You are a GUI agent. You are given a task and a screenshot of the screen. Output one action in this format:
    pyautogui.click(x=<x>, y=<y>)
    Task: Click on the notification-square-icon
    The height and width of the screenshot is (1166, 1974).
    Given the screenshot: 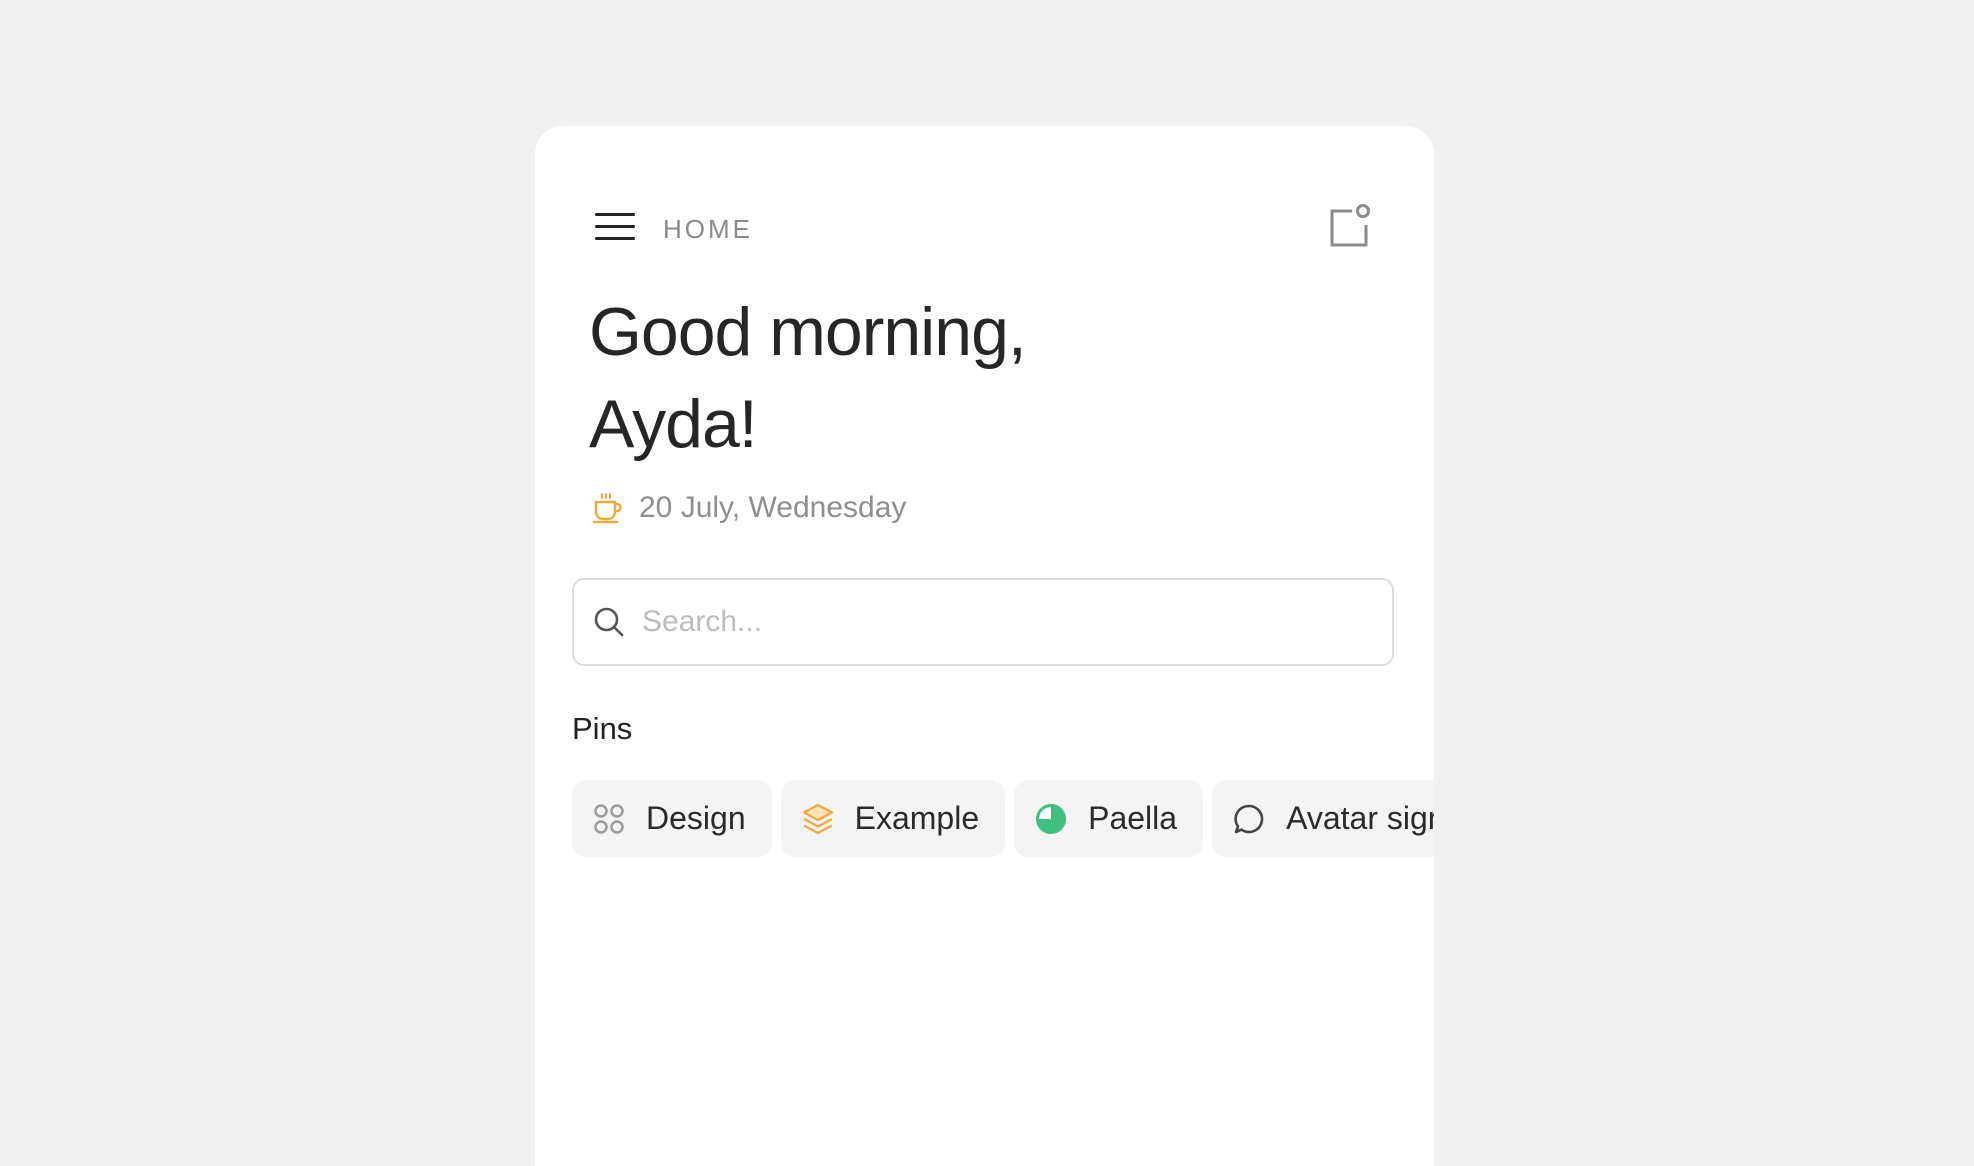 What is the action you would take?
    pyautogui.click(x=1350, y=225)
    